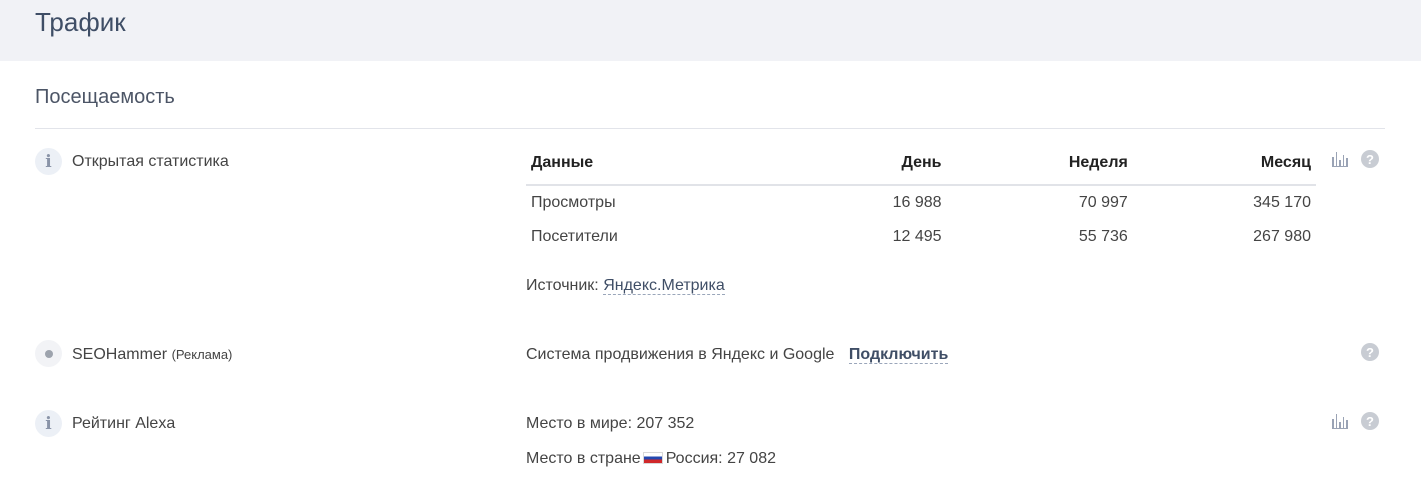  I want to click on table-row: Посетители 12 495 55 736 267 980, so click(921, 237).